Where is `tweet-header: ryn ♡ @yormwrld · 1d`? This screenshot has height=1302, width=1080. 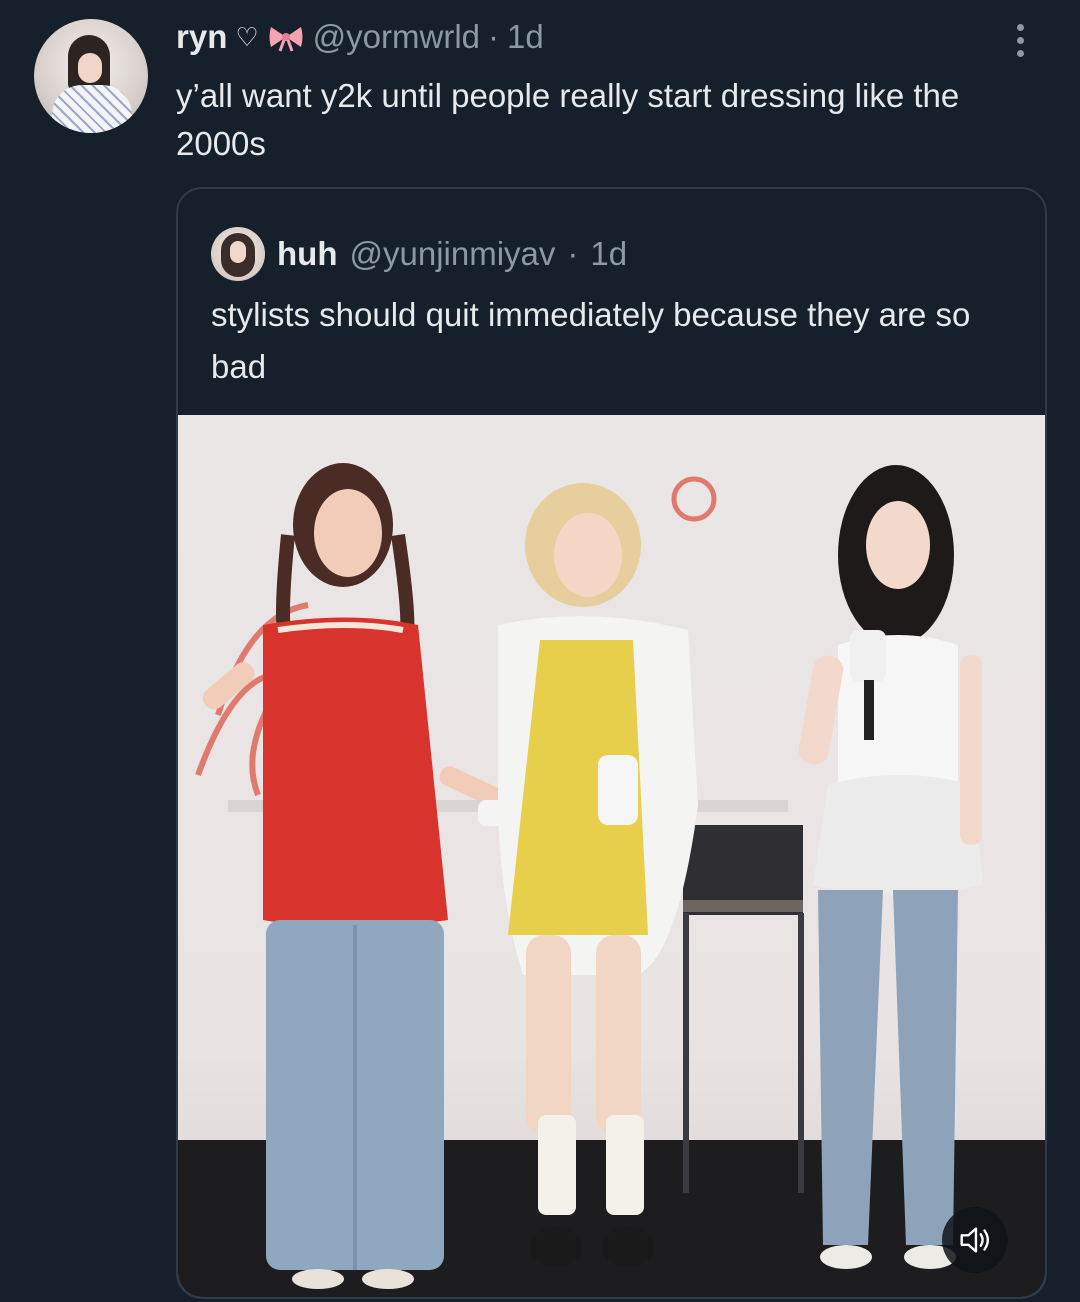
tweet-header: ryn ♡ @yormwrld · 1d is located at coordinates (360, 37).